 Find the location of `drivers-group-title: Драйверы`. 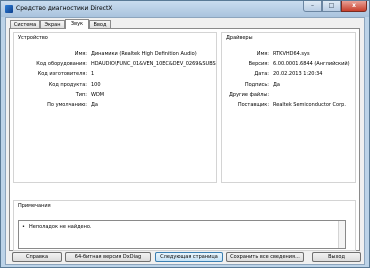

drivers-group-title: Драйверы is located at coordinates (239, 38).